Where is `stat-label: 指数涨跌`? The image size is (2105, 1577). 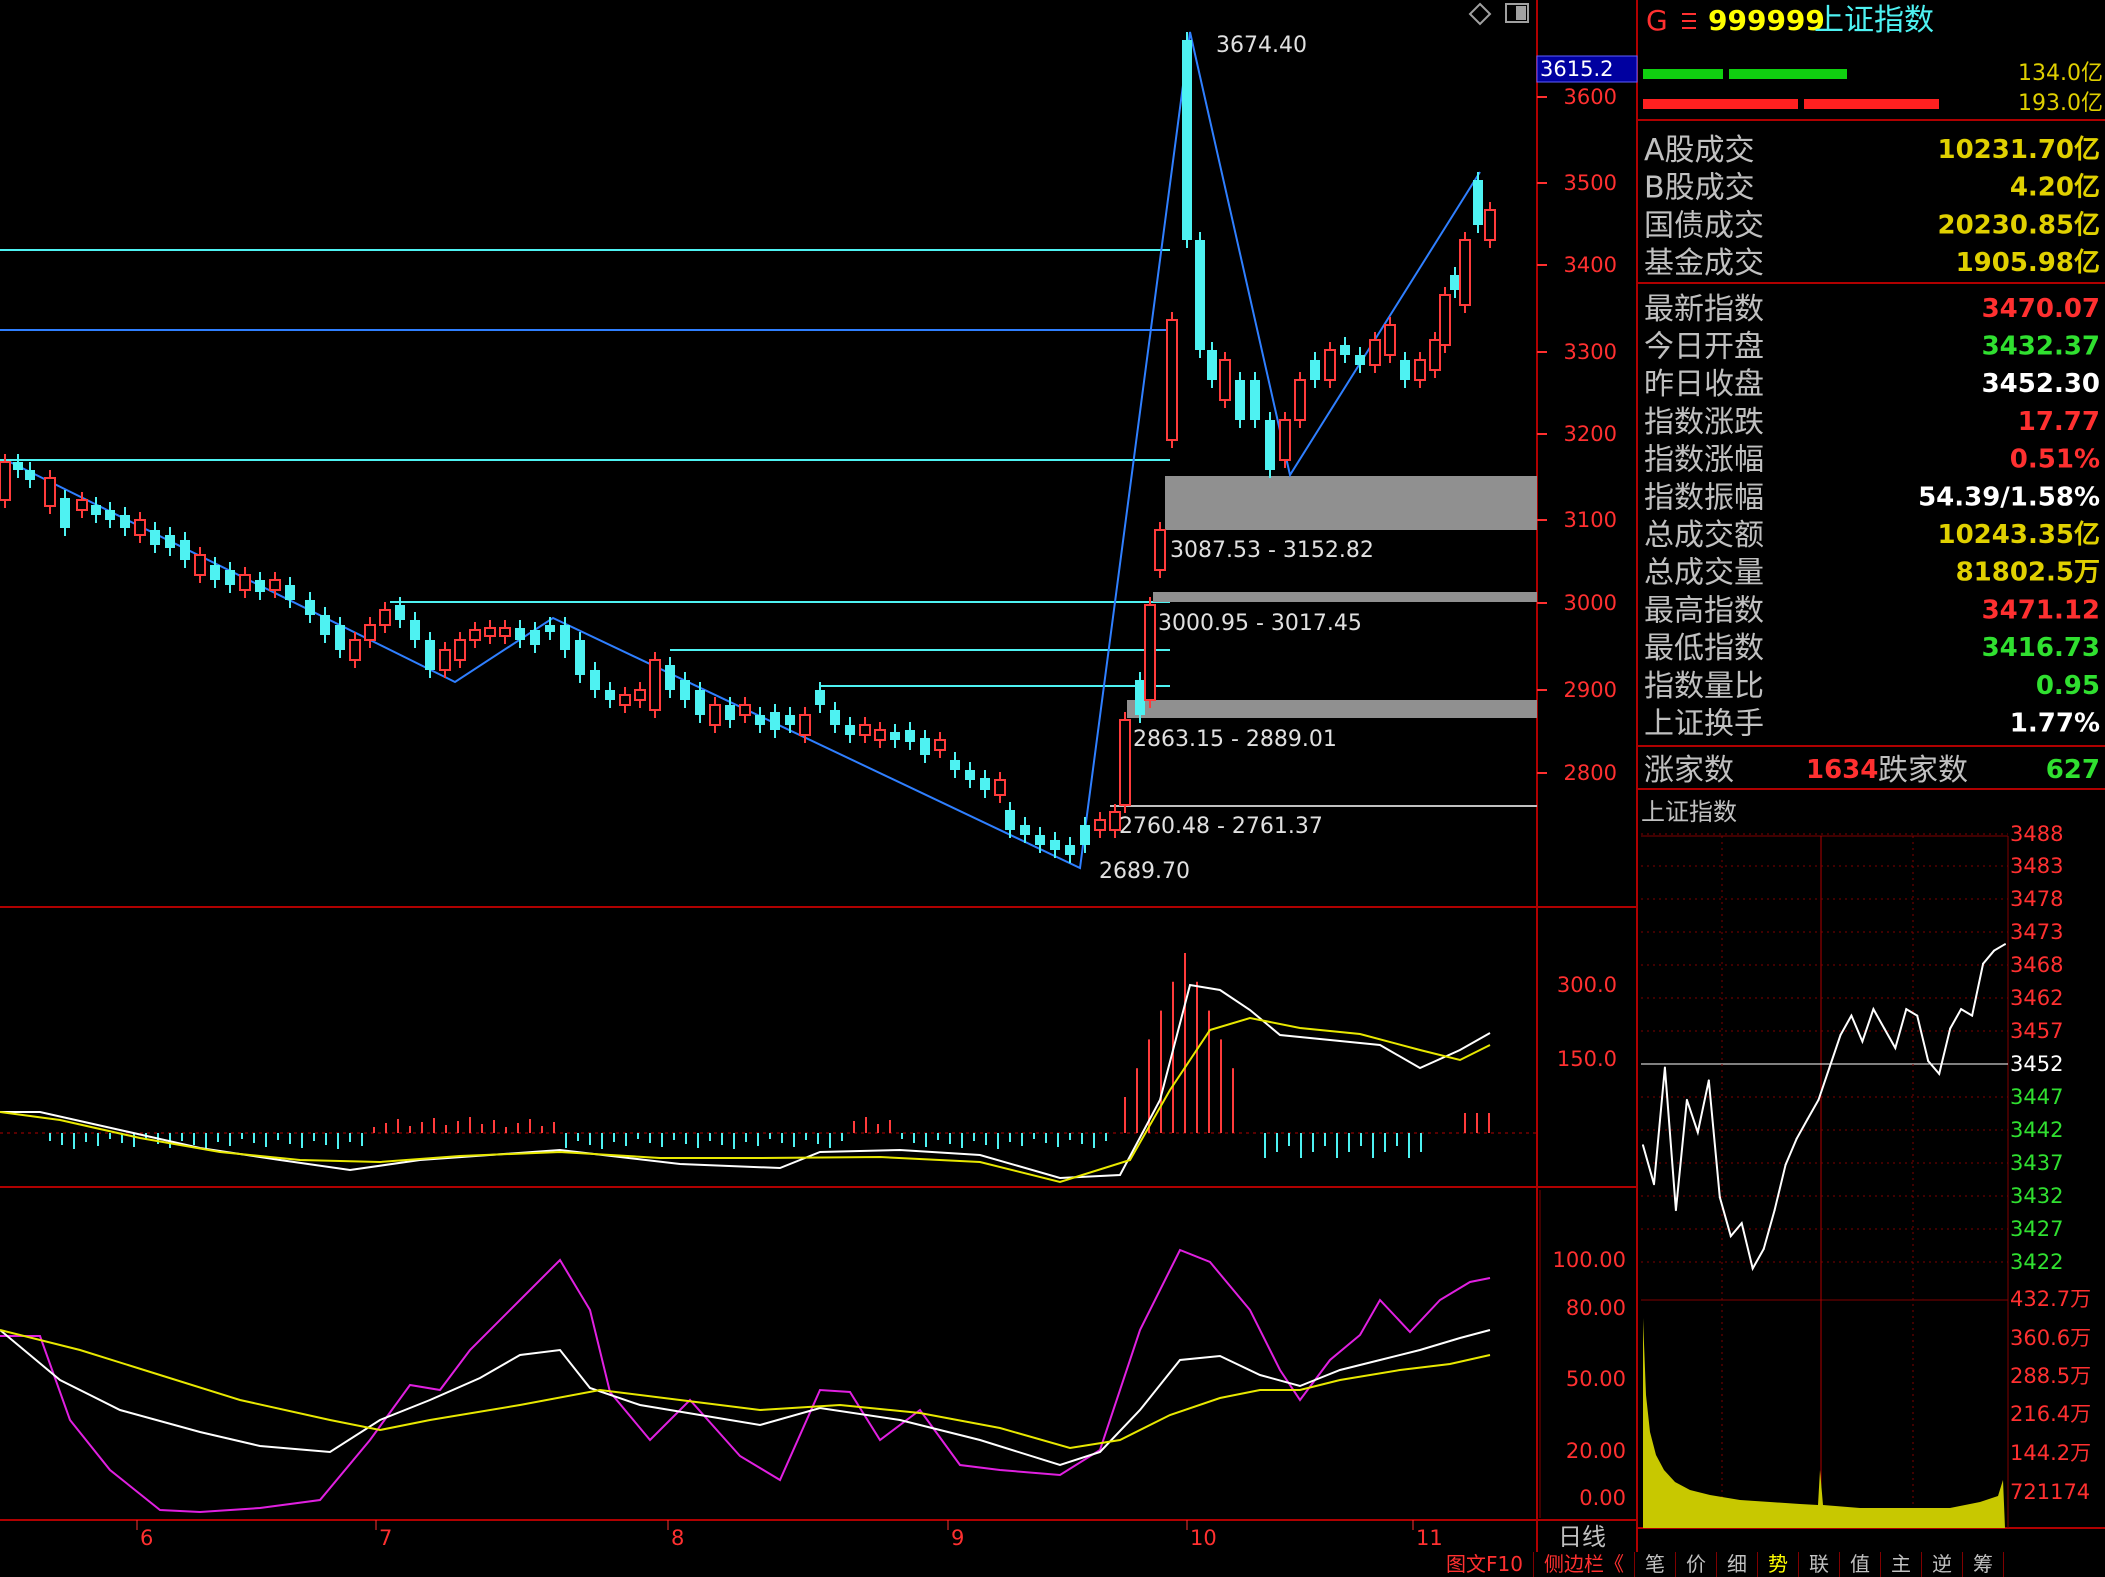
stat-label: 指数涨跌 is located at coordinates (1704, 422).